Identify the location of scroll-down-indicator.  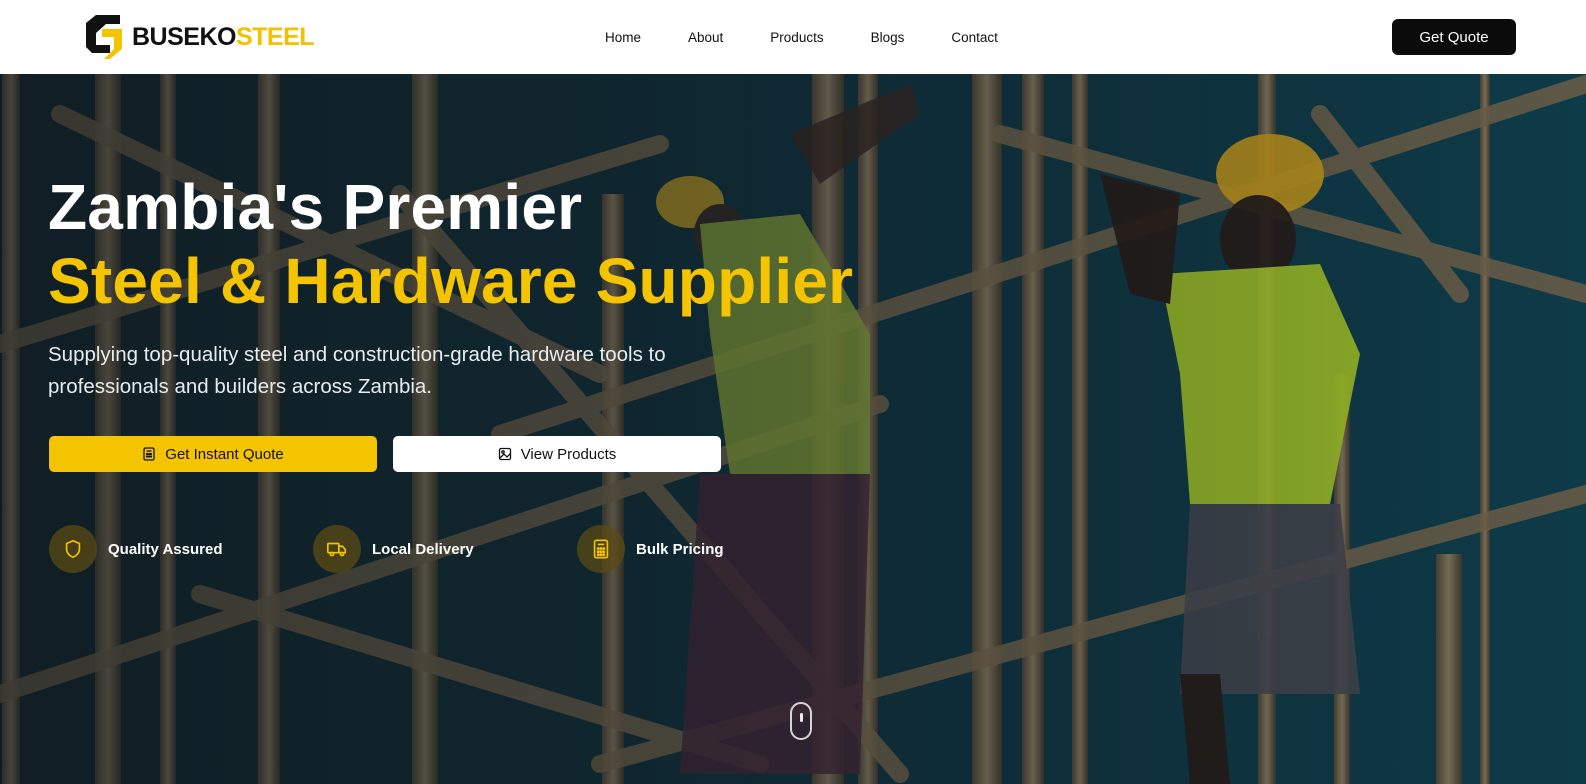
(801, 721).